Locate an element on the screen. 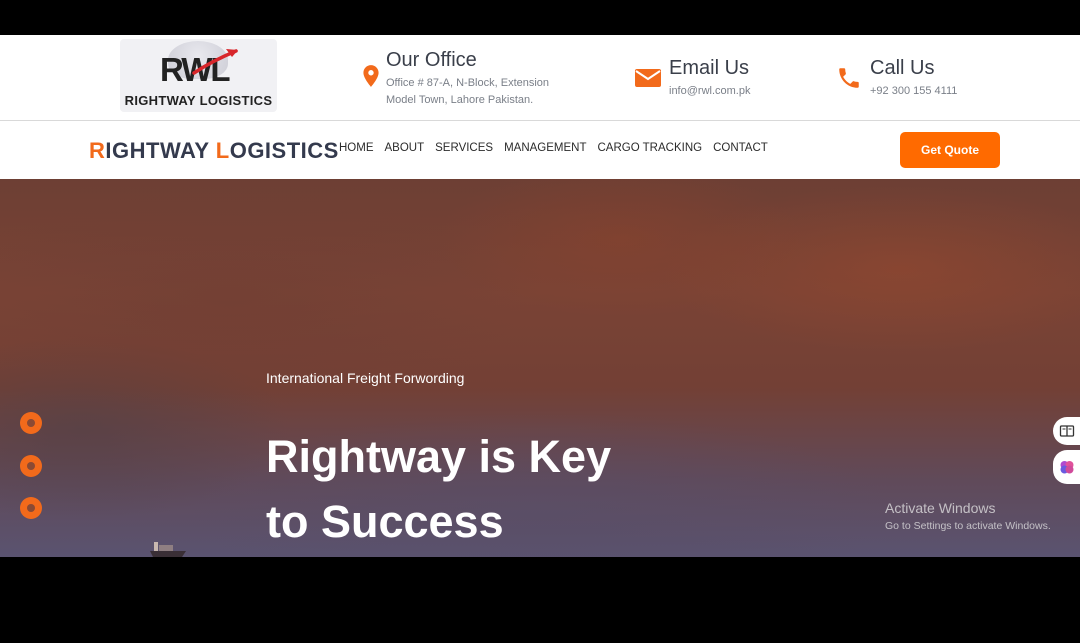 The image size is (1080, 643). airplane-swoosh-icon is located at coordinates (215, 62).